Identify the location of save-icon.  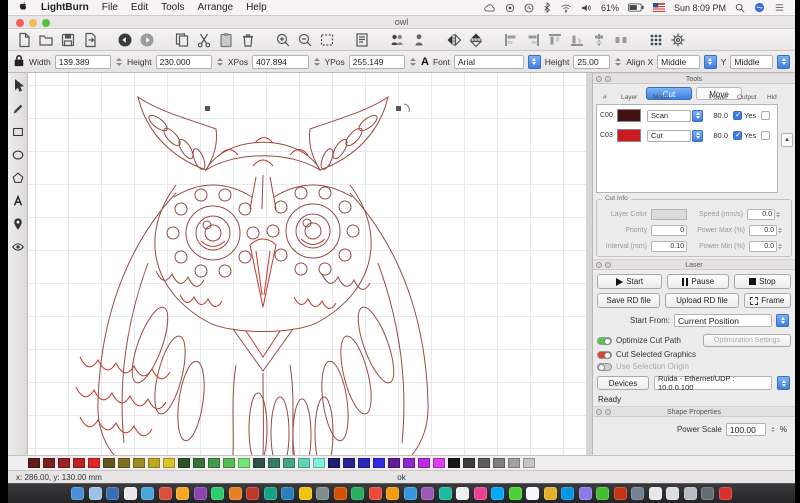
(67, 40).